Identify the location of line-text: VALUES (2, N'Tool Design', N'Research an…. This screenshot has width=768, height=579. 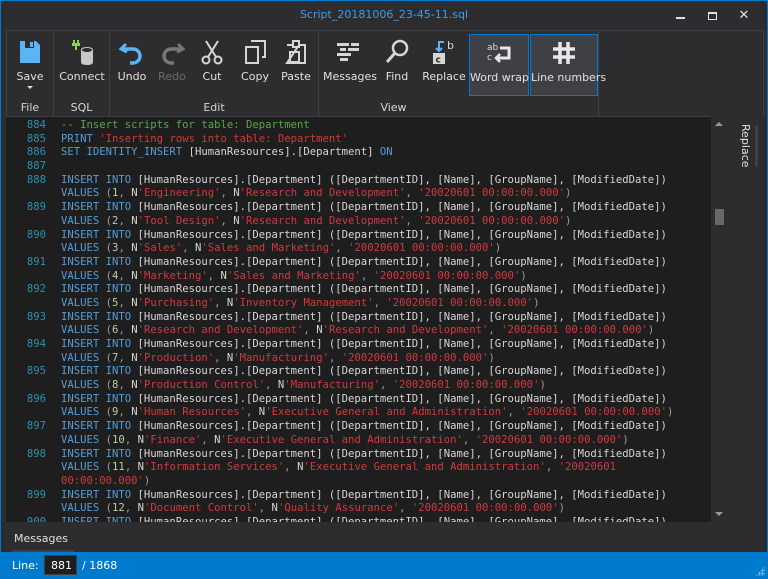
(316, 222).